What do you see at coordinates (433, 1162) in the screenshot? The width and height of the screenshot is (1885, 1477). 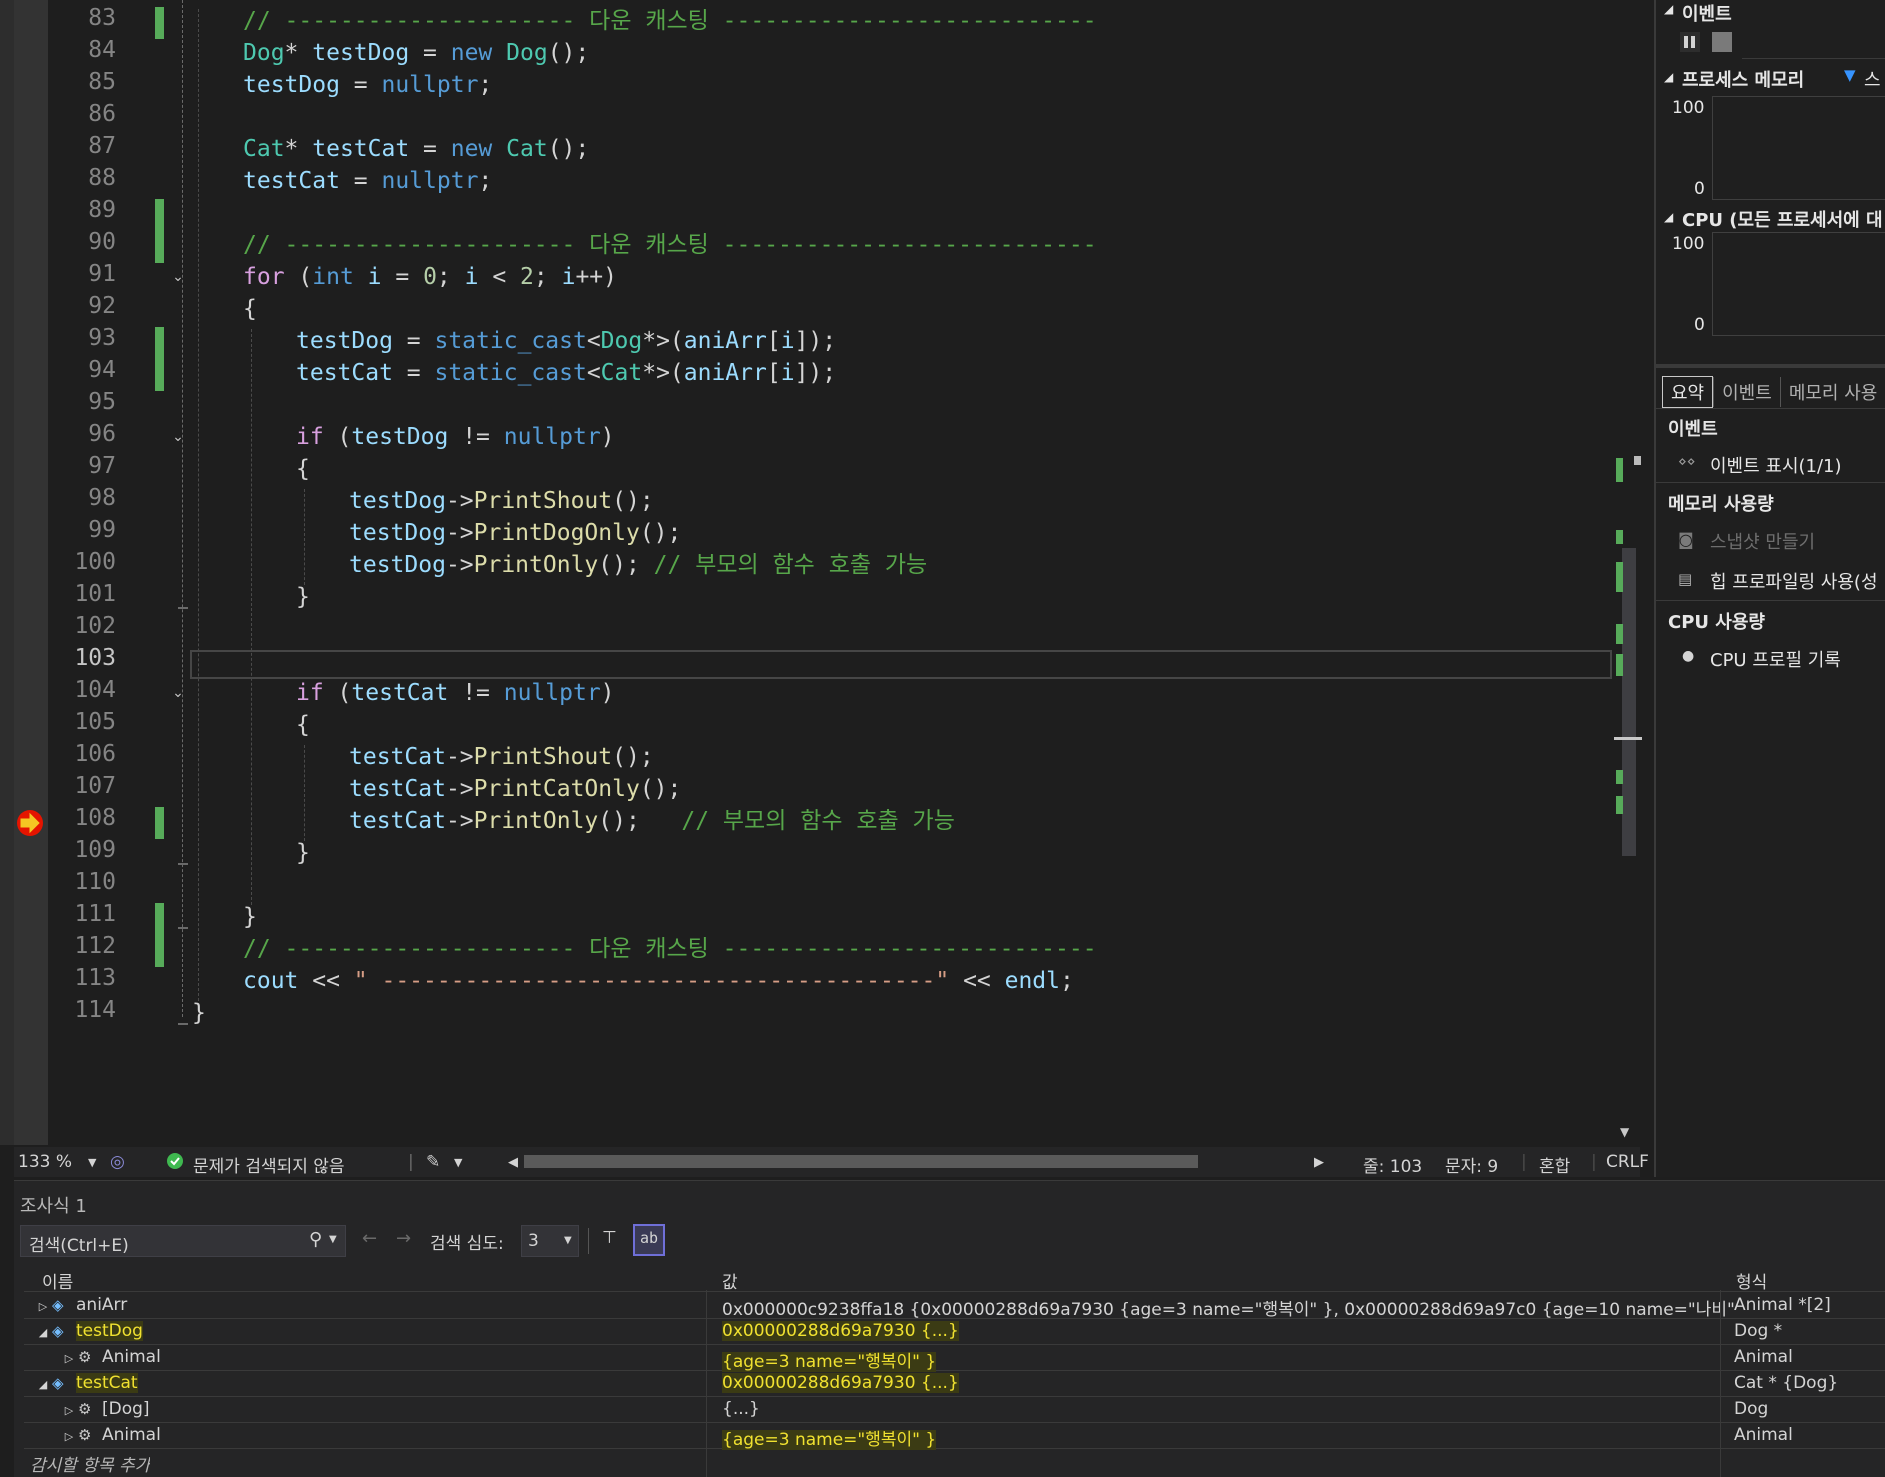 I see `code-cleanup-icon: ✎` at bounding box center [433, 1162].